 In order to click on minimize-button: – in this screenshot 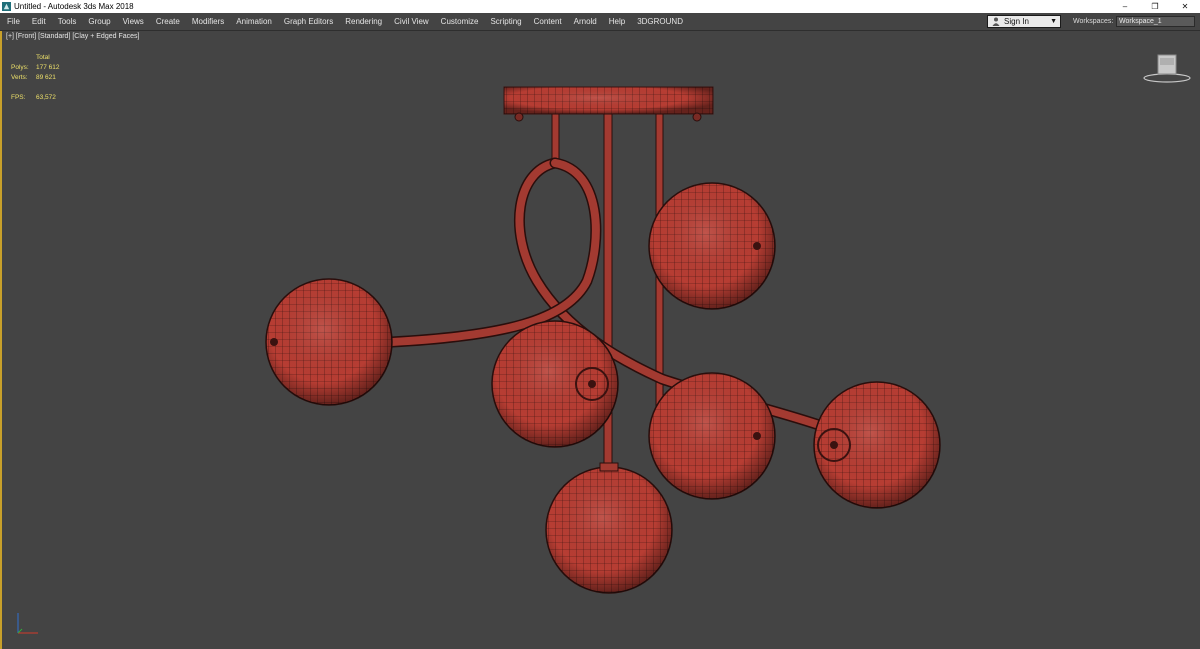, I will do `click(1125, 6)`.